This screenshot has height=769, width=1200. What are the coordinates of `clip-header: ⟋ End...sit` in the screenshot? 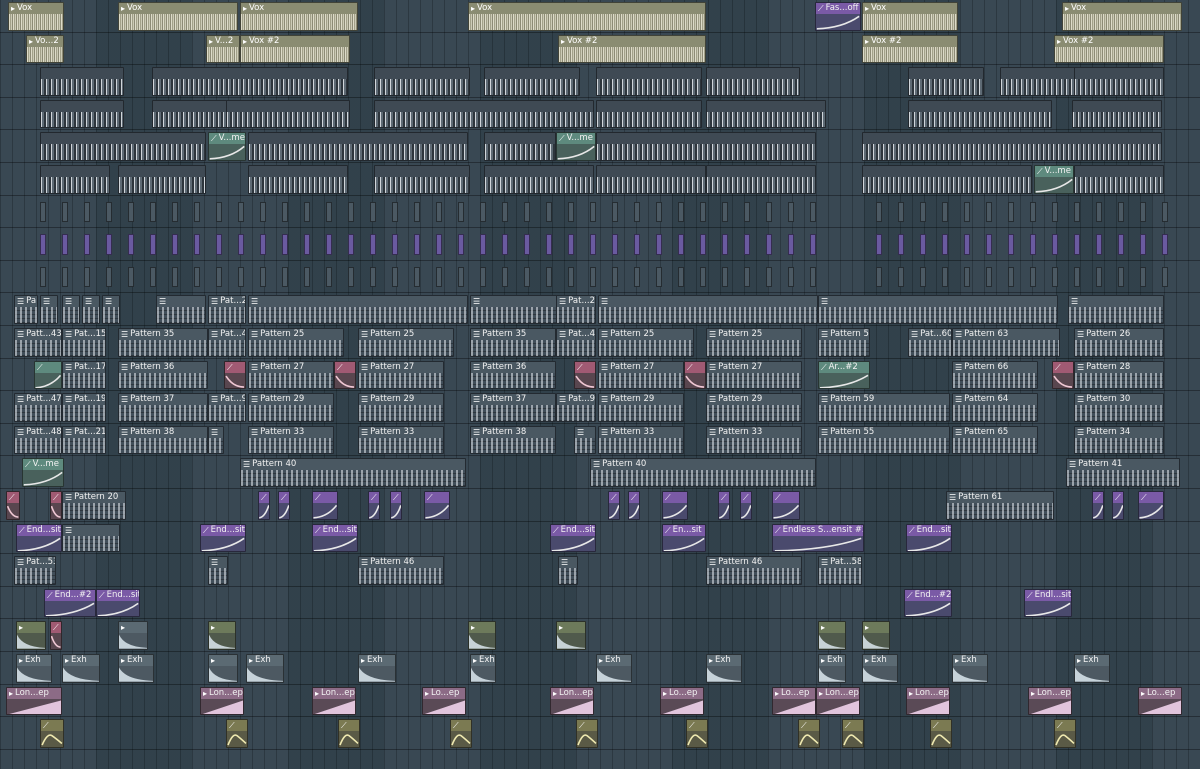 It's located at (929, 530).